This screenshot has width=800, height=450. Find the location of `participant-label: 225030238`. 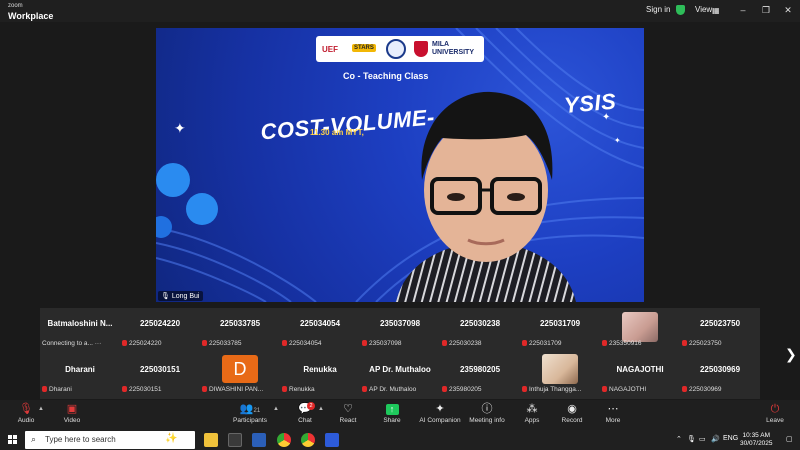

participant-label: 225030238 is located at coordinates (481, 343).